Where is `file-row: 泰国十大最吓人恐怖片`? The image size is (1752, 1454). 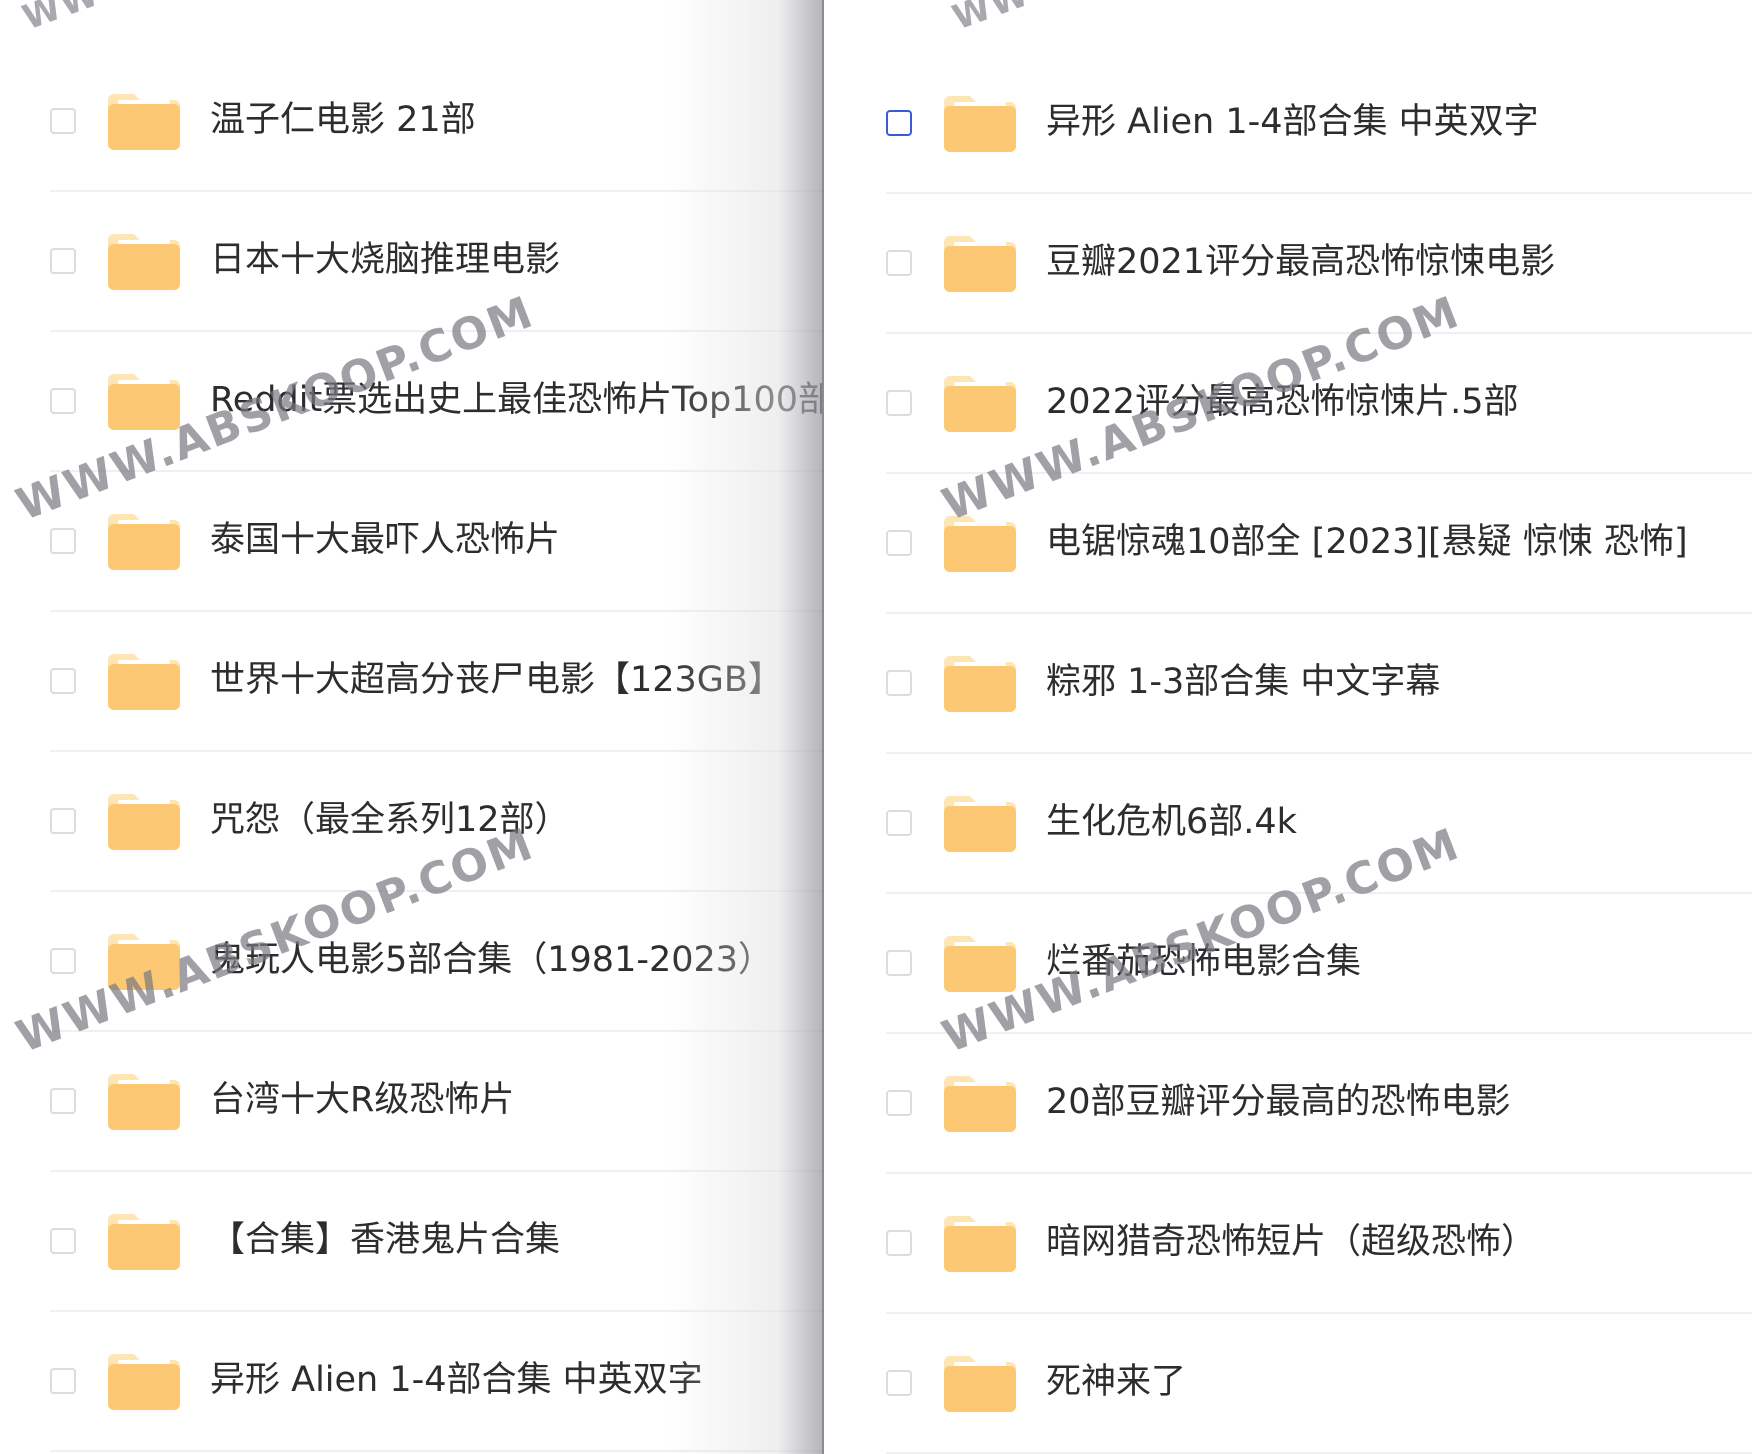 file-row: 泰国十大最吓人恐怖片 is located at coordinates (413, 542).